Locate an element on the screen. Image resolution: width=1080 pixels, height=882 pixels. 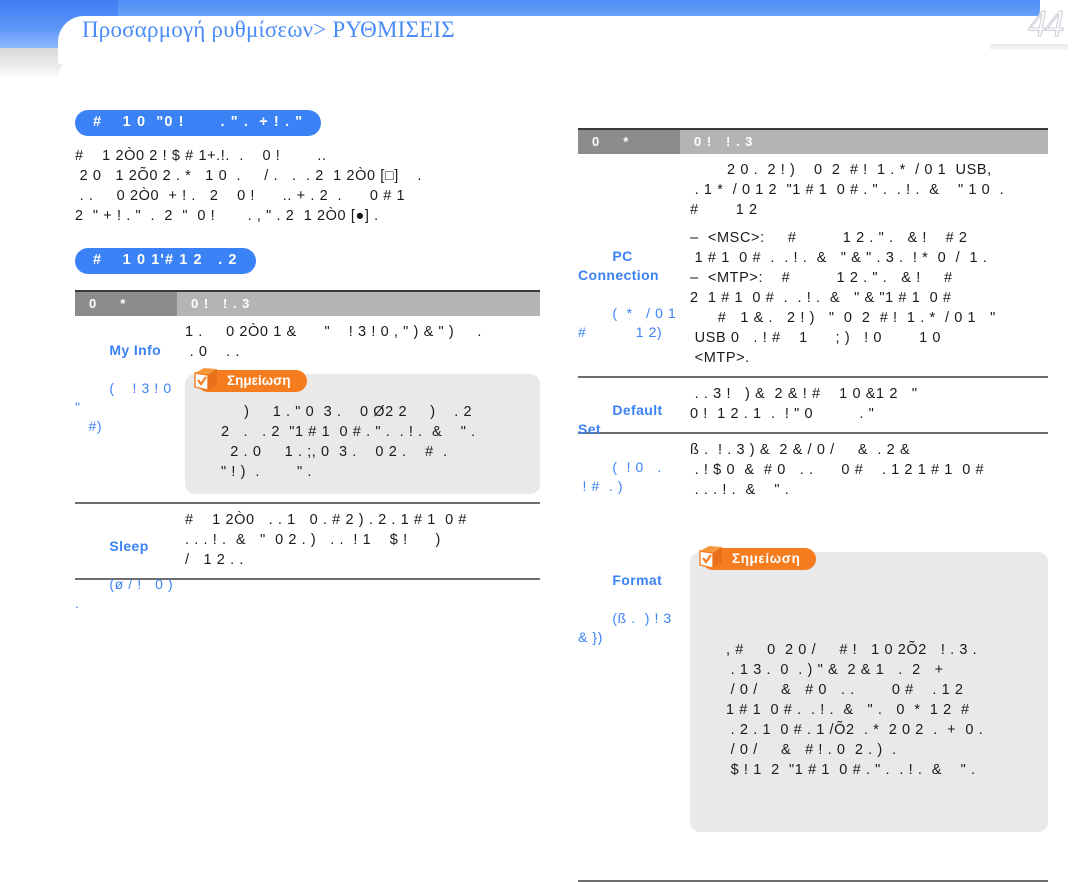
table-row-label-translation: ( * / 0 1 # 1 2) is located at coordinates (627, 322).